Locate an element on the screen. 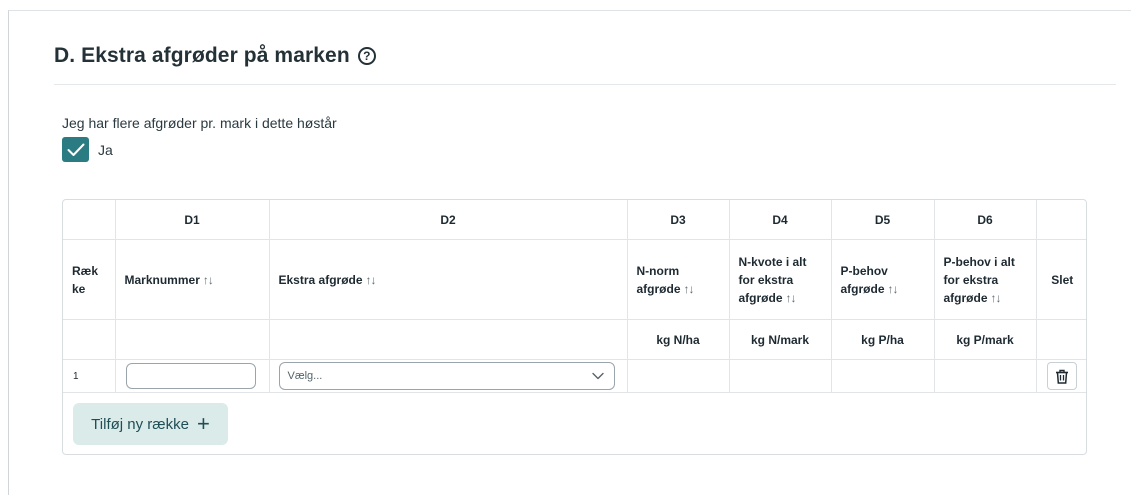 The width and height of the screenshot is (1131, 495). section-header: D. Ekstra afgrøder på marken ? is located at coordinates (215, 56).